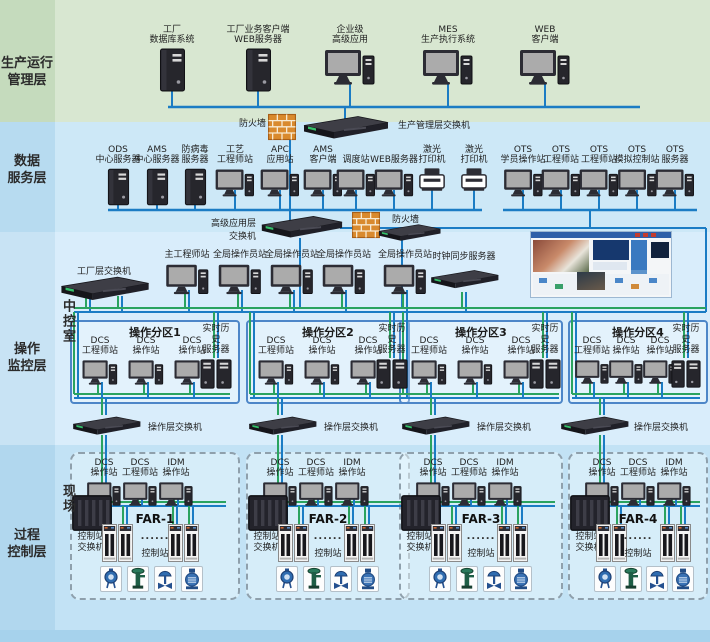 The height and width of the screenshot is (642, 710). What do you see at coordinates (481, 519) in the screenshot?
I see `far-title: FAR-3` at bounding box center [481, 519].